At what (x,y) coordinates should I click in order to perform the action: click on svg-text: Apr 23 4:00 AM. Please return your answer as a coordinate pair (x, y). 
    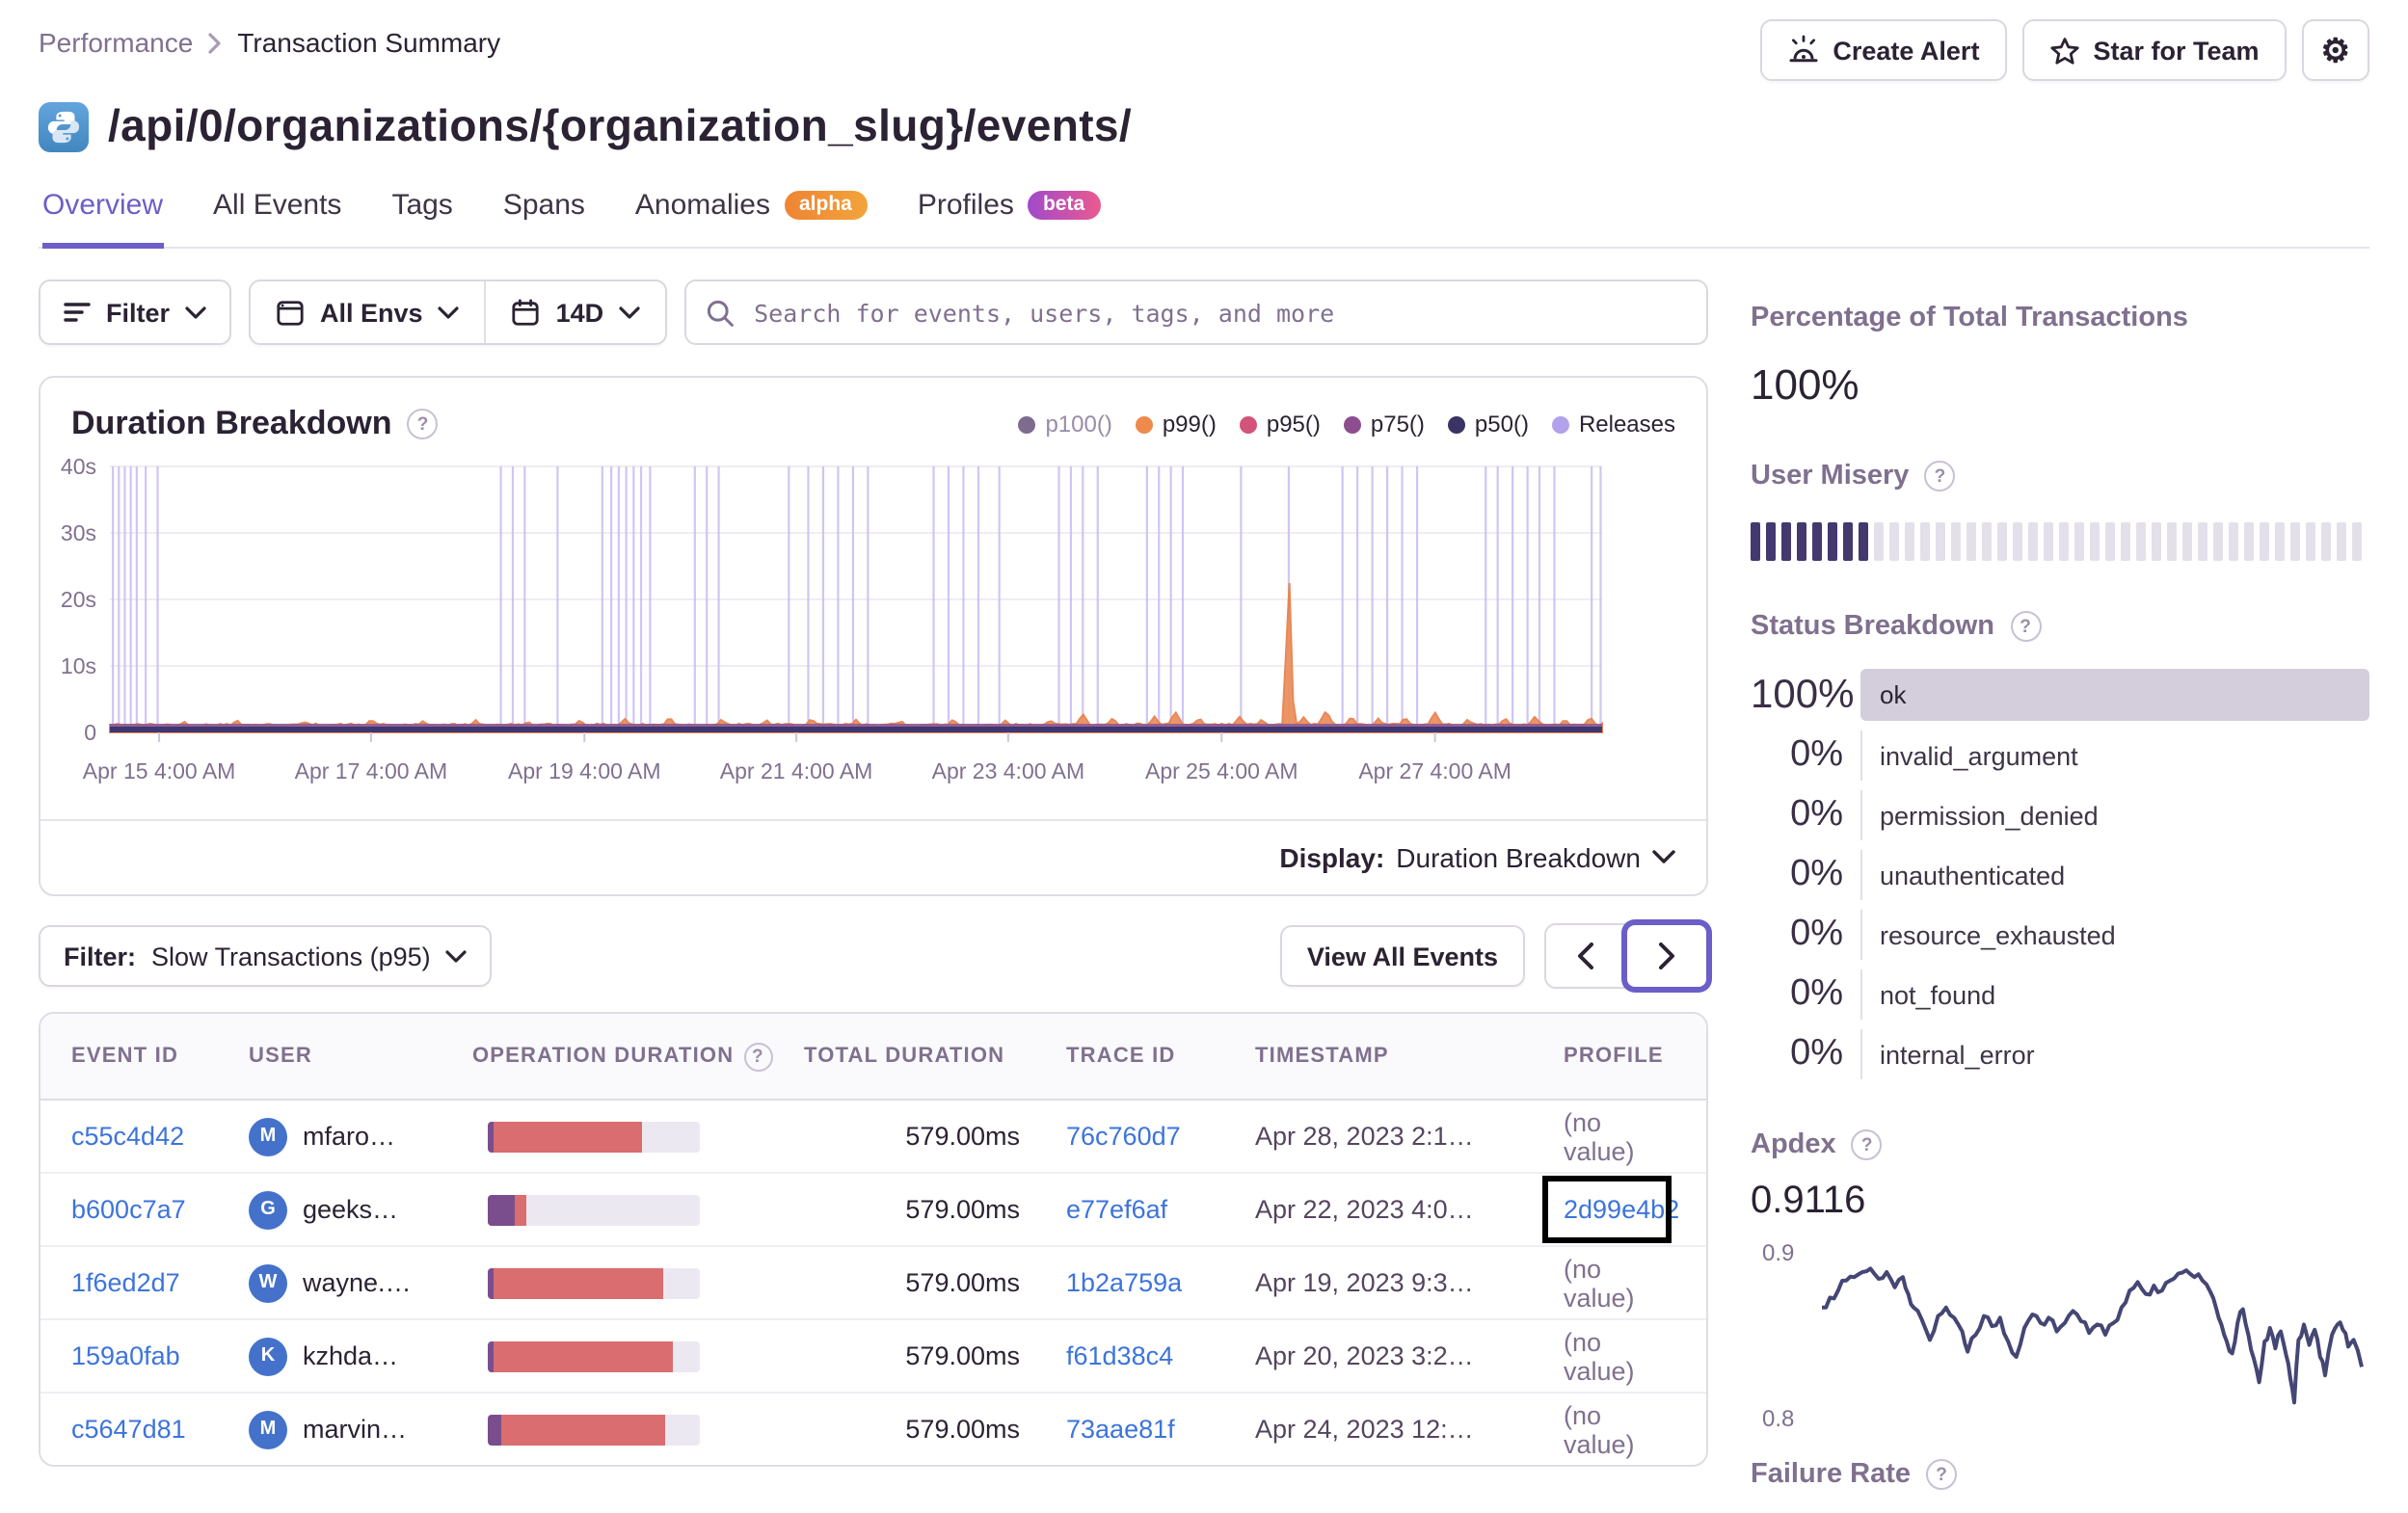
    Looking at the image, I should click on (1008, 770).